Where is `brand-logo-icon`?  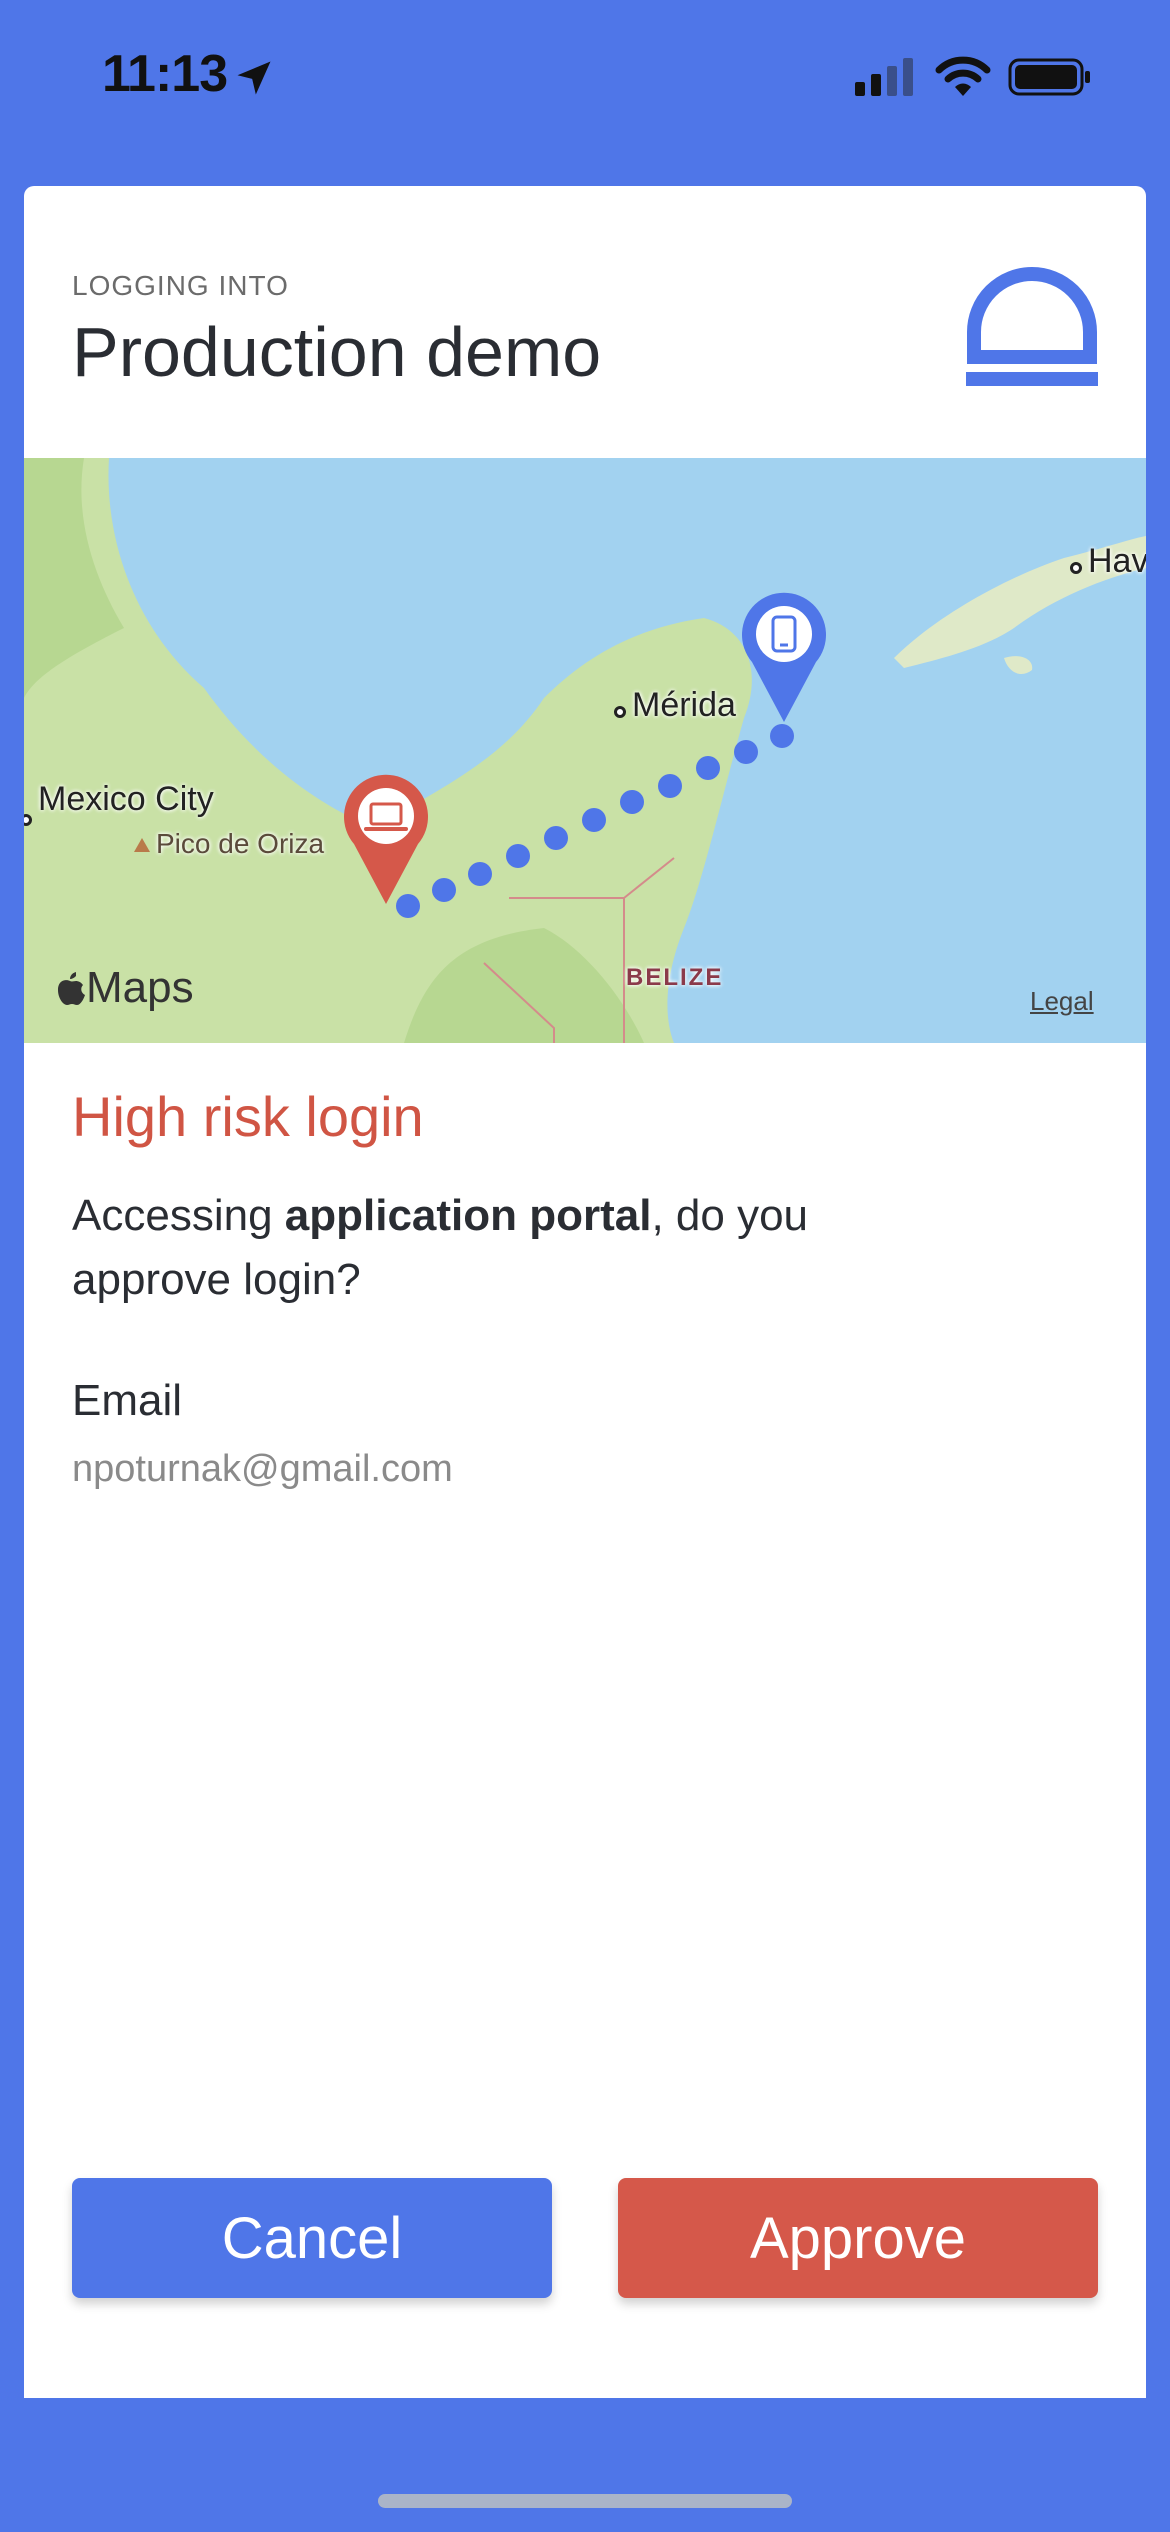
brand-logo-icon is located at coordinates (1032, 326).